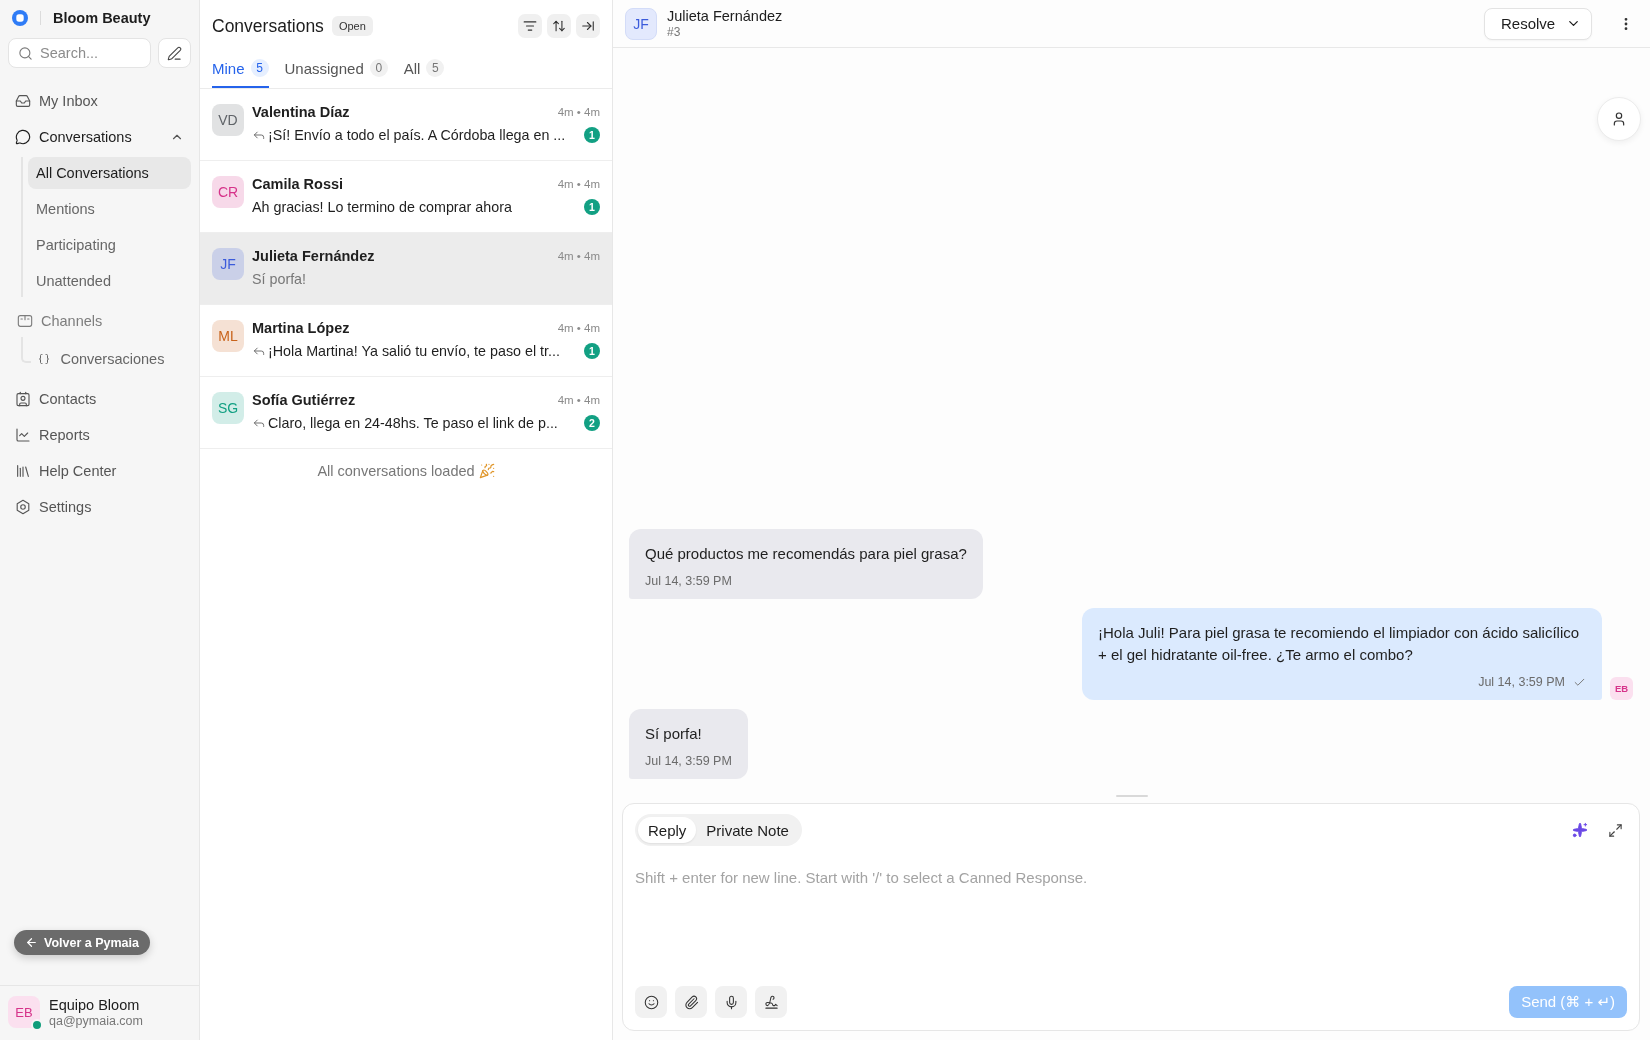 The width and height of the screenshot is (1650, 1040). What do you see at coordinates (24, 1012) in the screenshot?
I see `user-avatar: EB` at bounding box center [24, 1012].